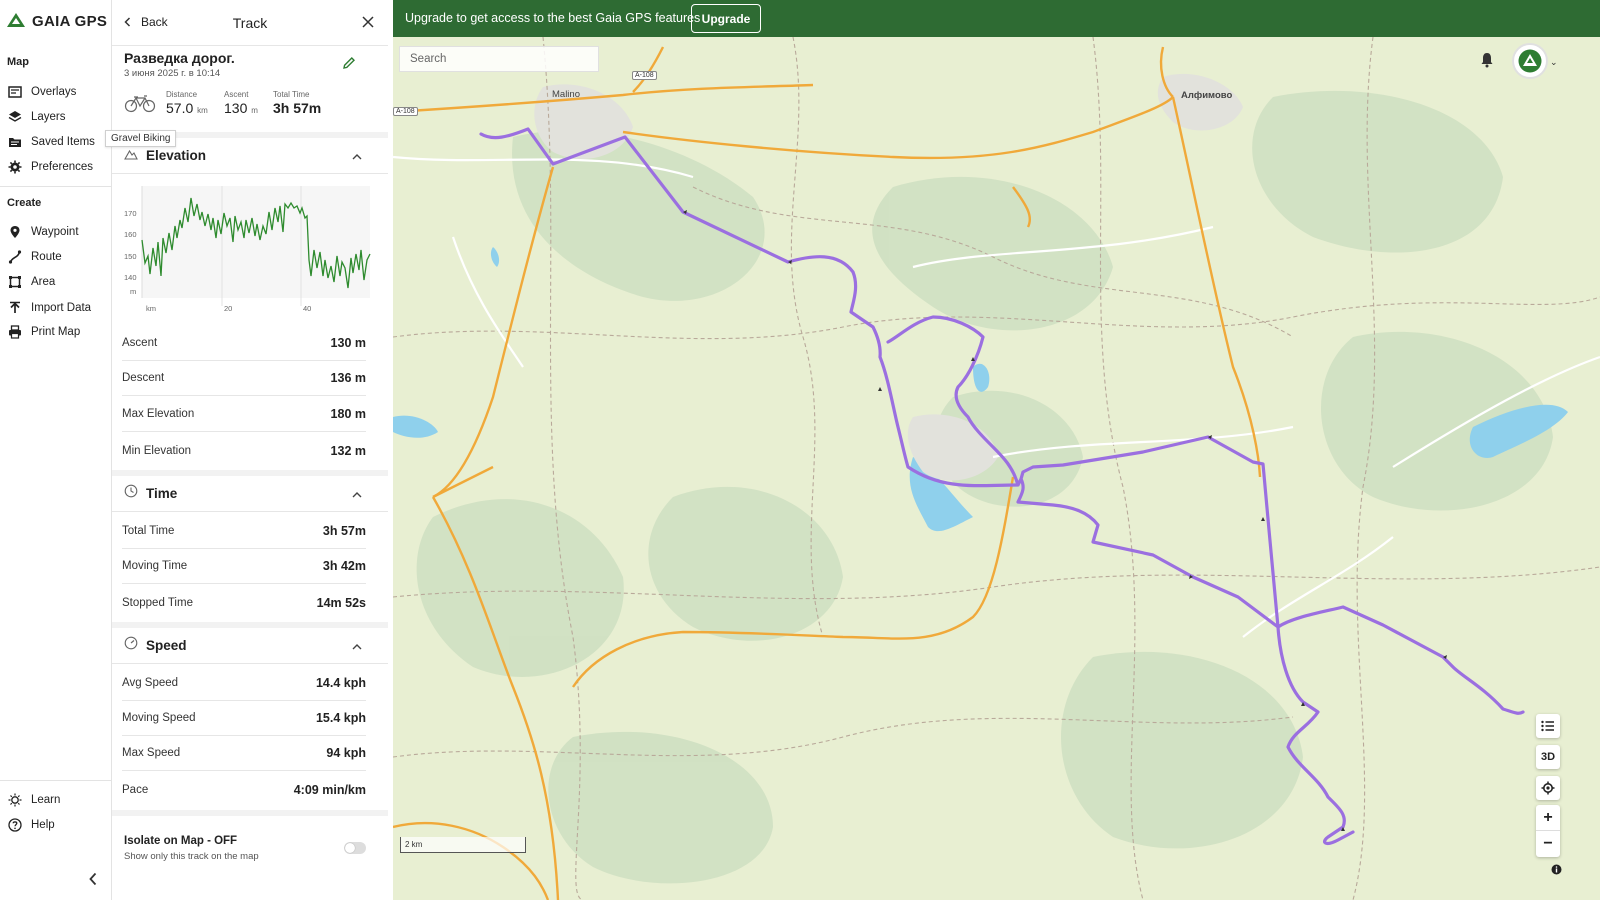  I want to click on toggle-3d-button: 3D, so click(1548, 757).